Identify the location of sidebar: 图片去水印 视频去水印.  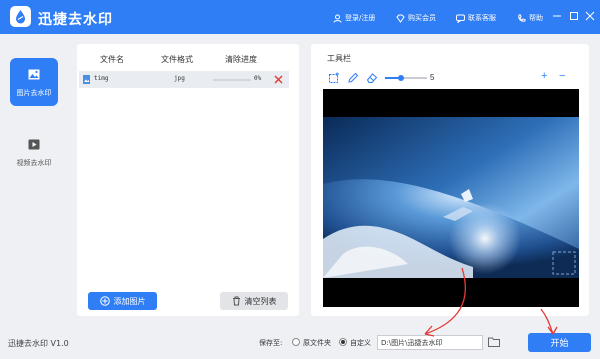
(33, 179).